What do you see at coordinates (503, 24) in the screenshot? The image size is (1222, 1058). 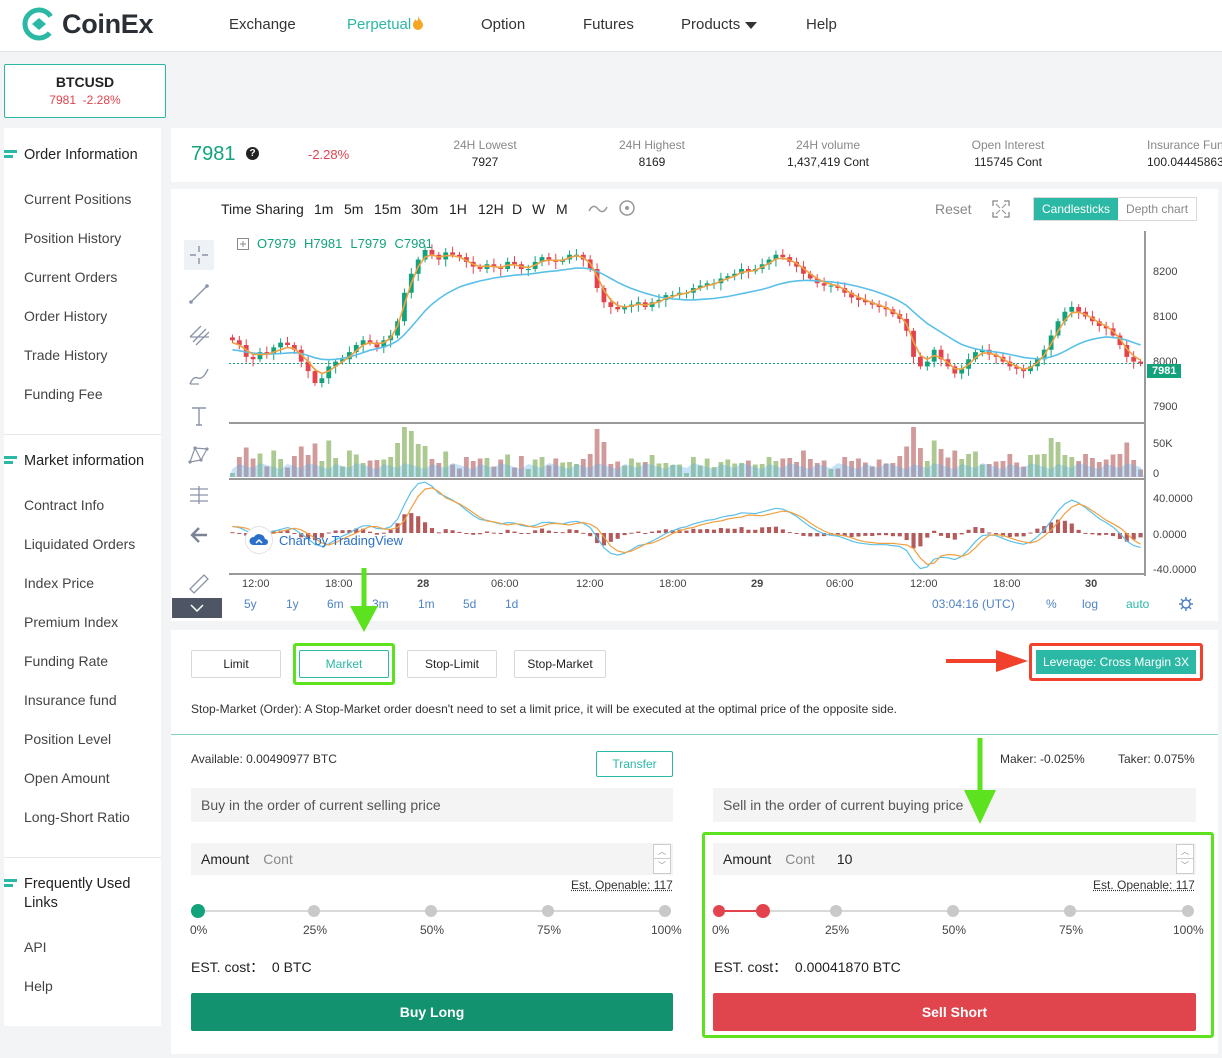 I see `nav-option: Option` at bounding box center [503, 24].